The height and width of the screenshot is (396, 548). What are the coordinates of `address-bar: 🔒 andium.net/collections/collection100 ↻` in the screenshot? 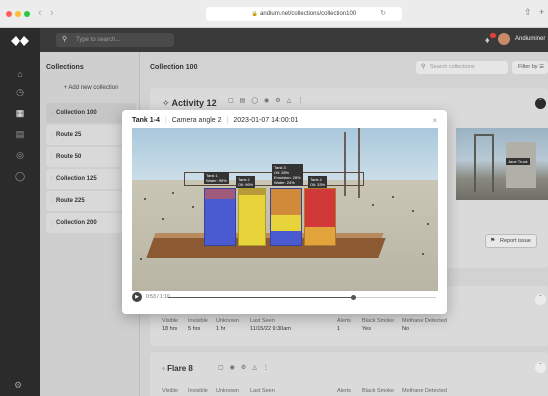 It's located at (304, 14).